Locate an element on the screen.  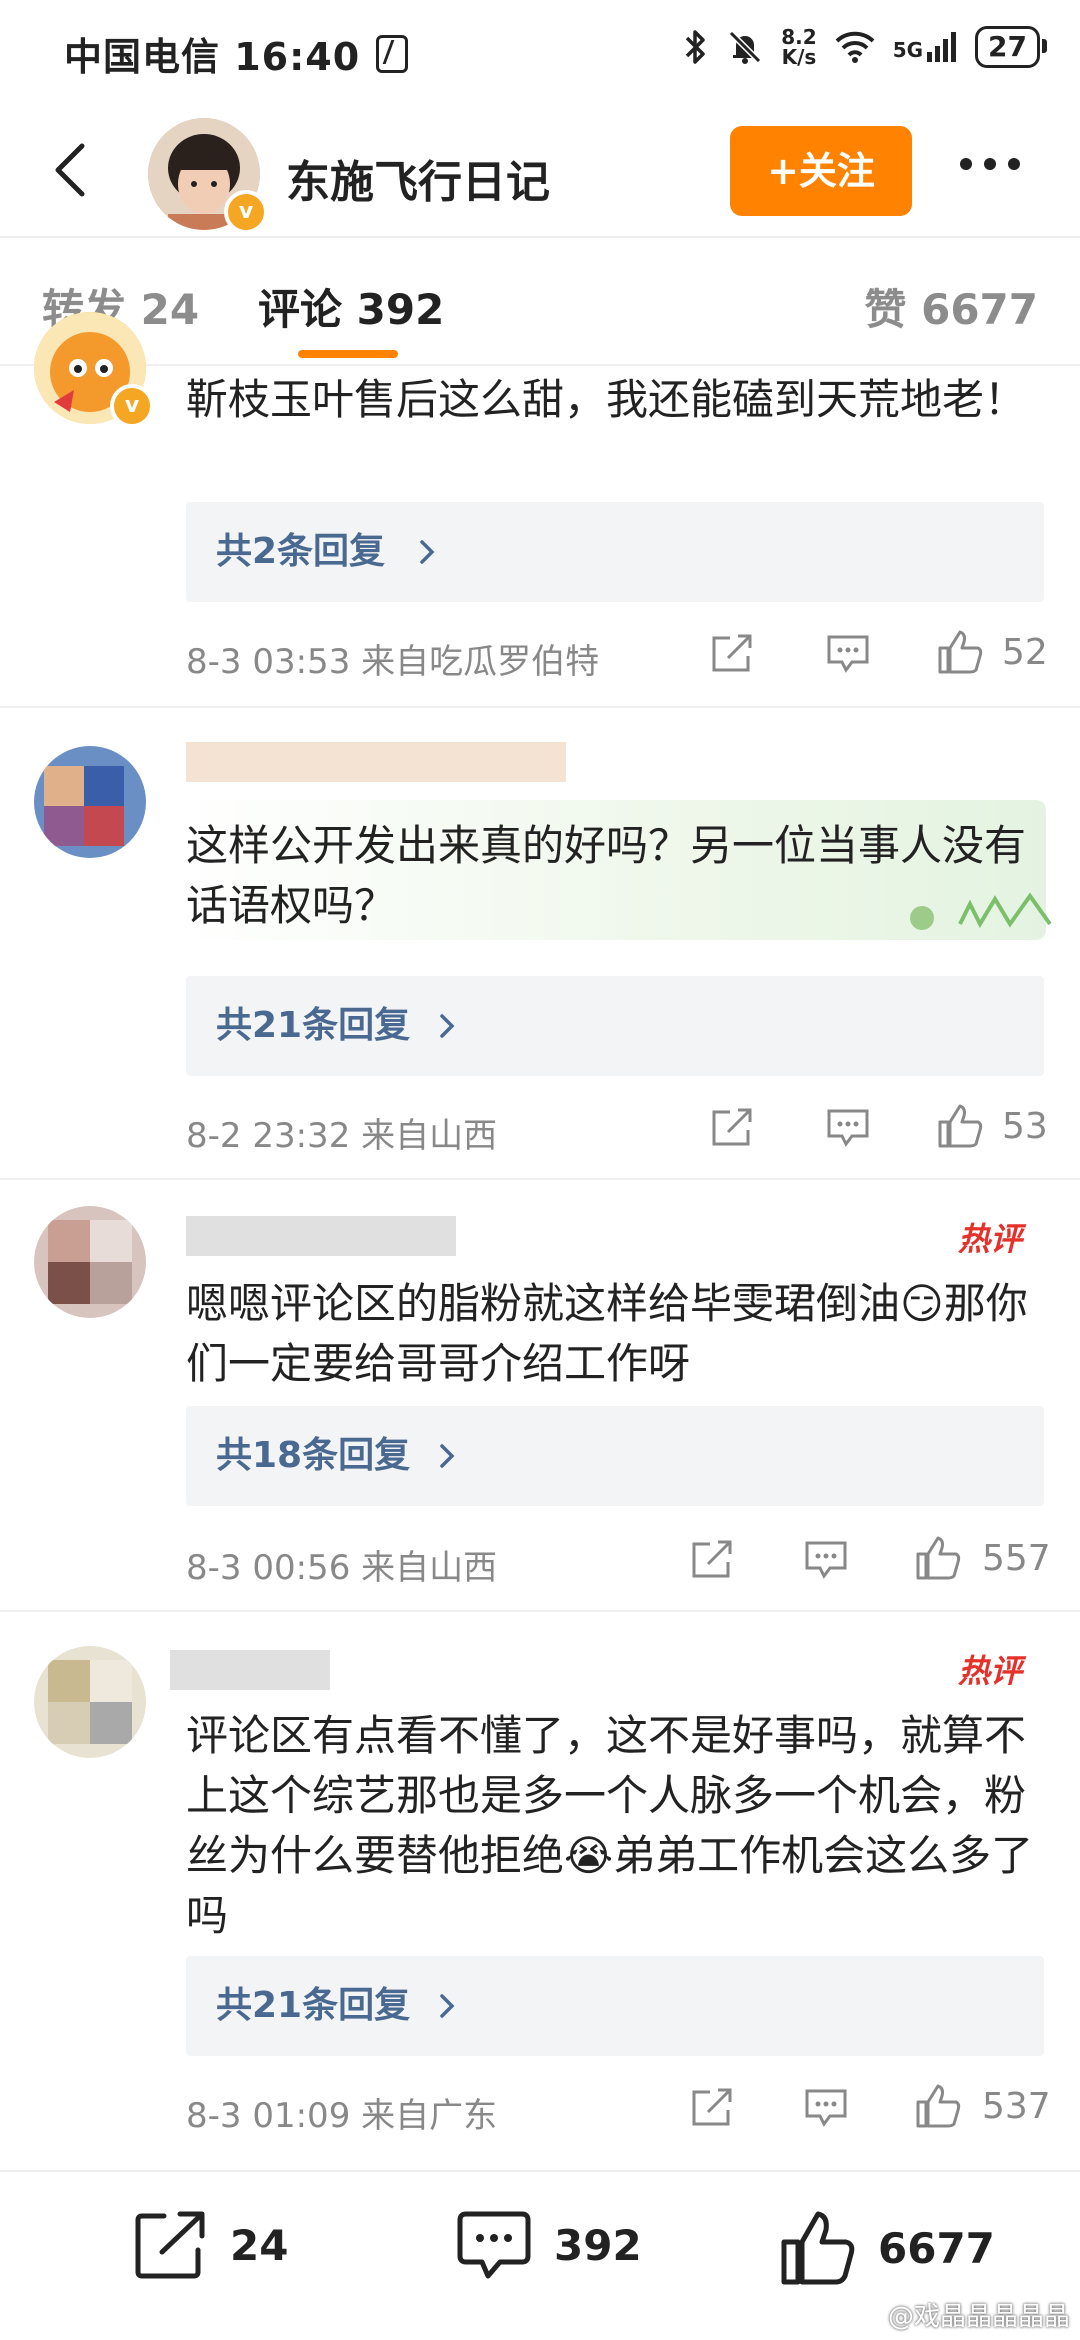
more-options-icon is located at coordinates (990, 164).